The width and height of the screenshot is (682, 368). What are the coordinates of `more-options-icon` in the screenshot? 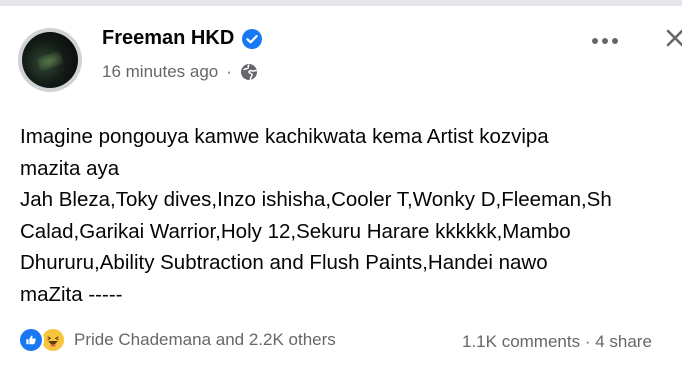 It's located at (605, 41).